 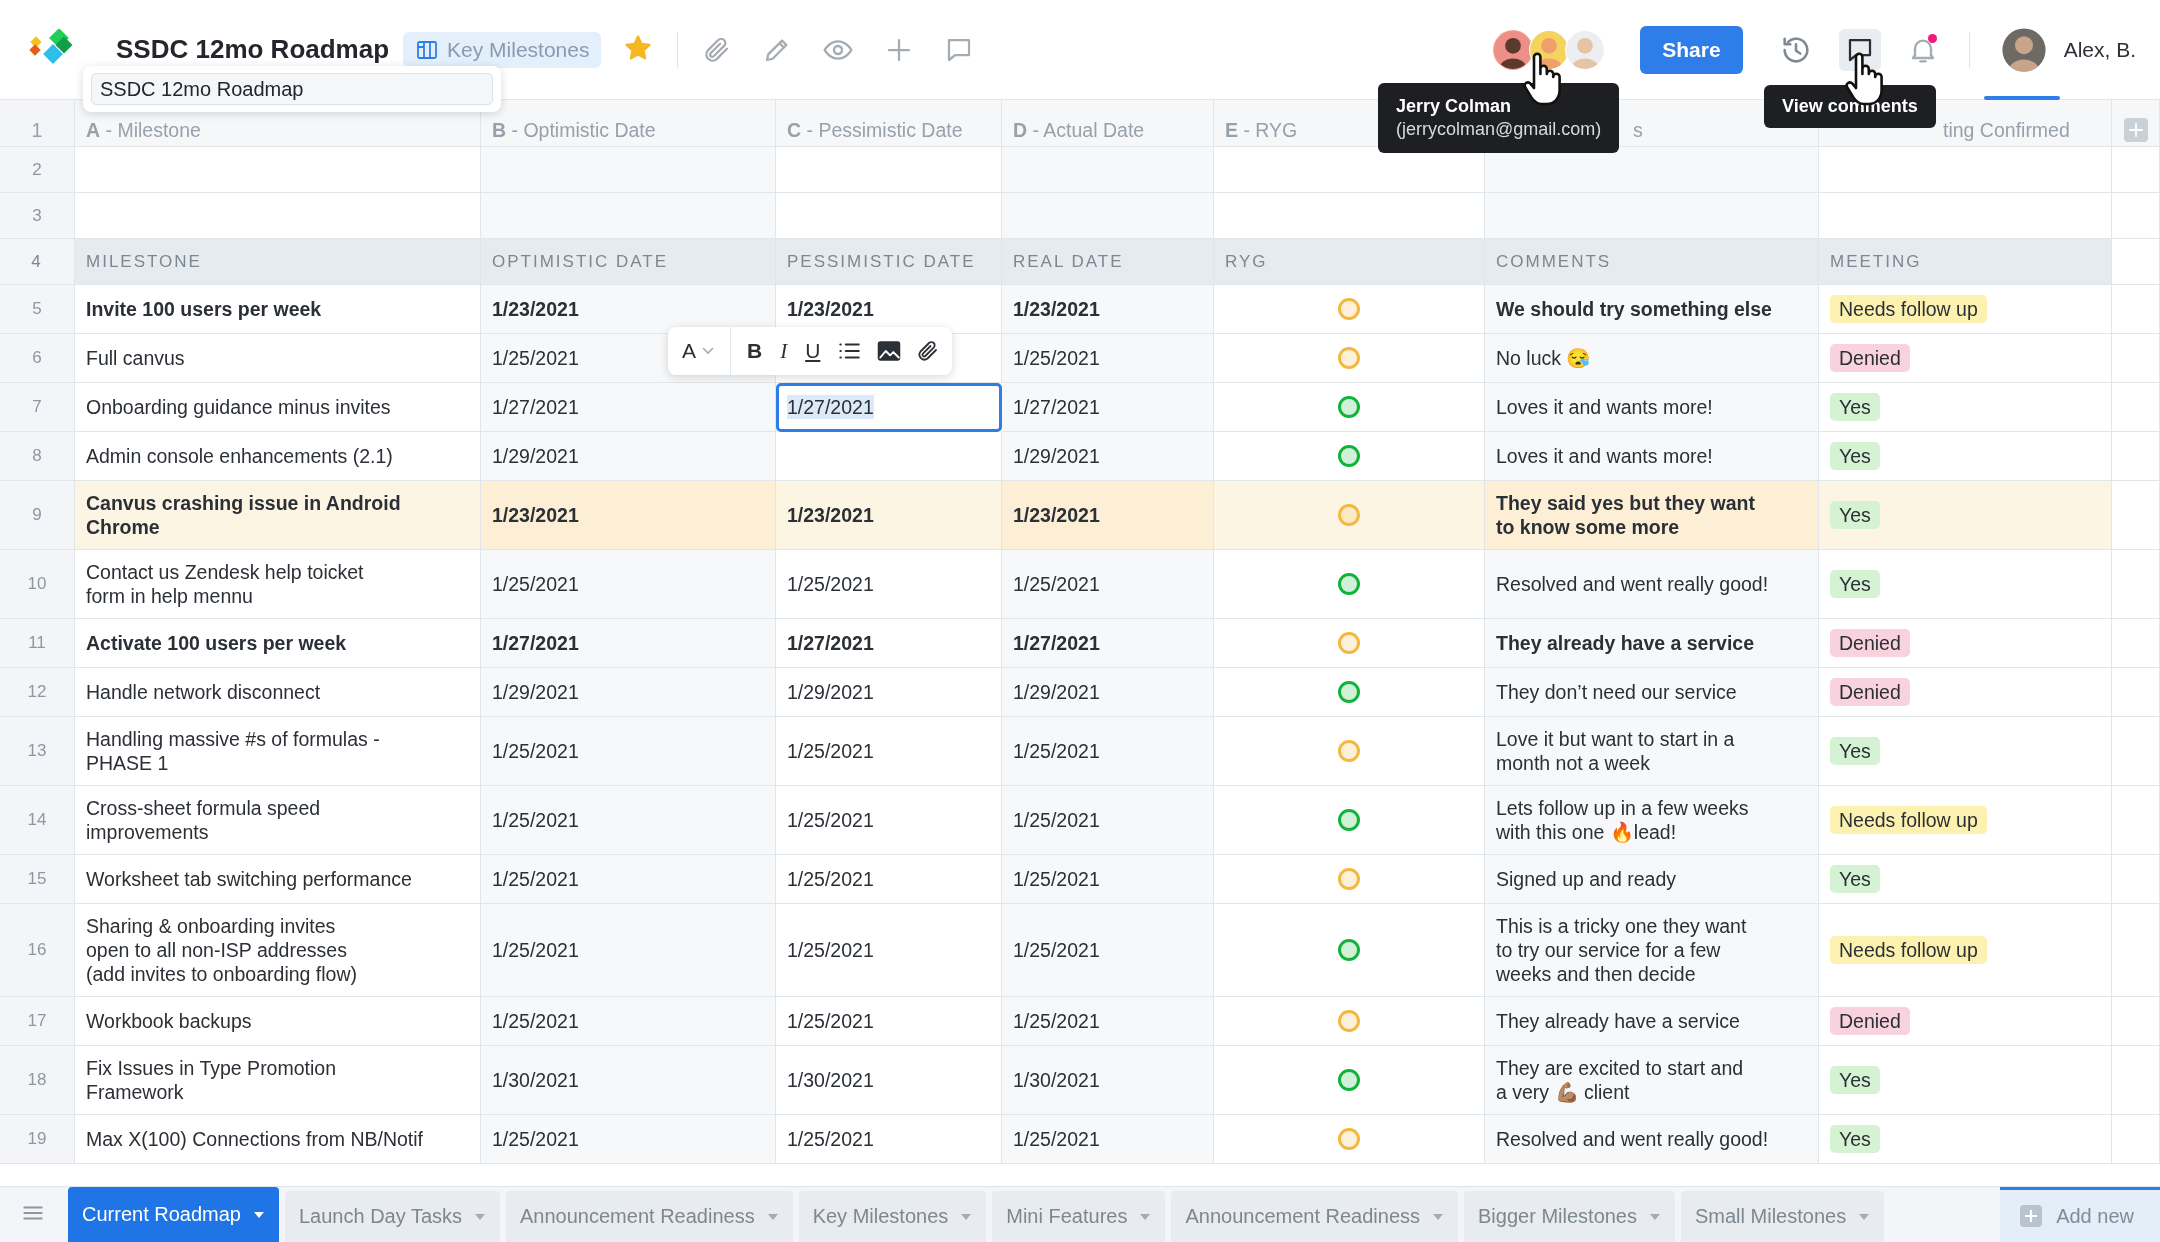 What do you see at coordinates (278, 879) in the screenshot?
I see `table-cell: Worksheet tab switching performance` at bounding box center [278, 879].